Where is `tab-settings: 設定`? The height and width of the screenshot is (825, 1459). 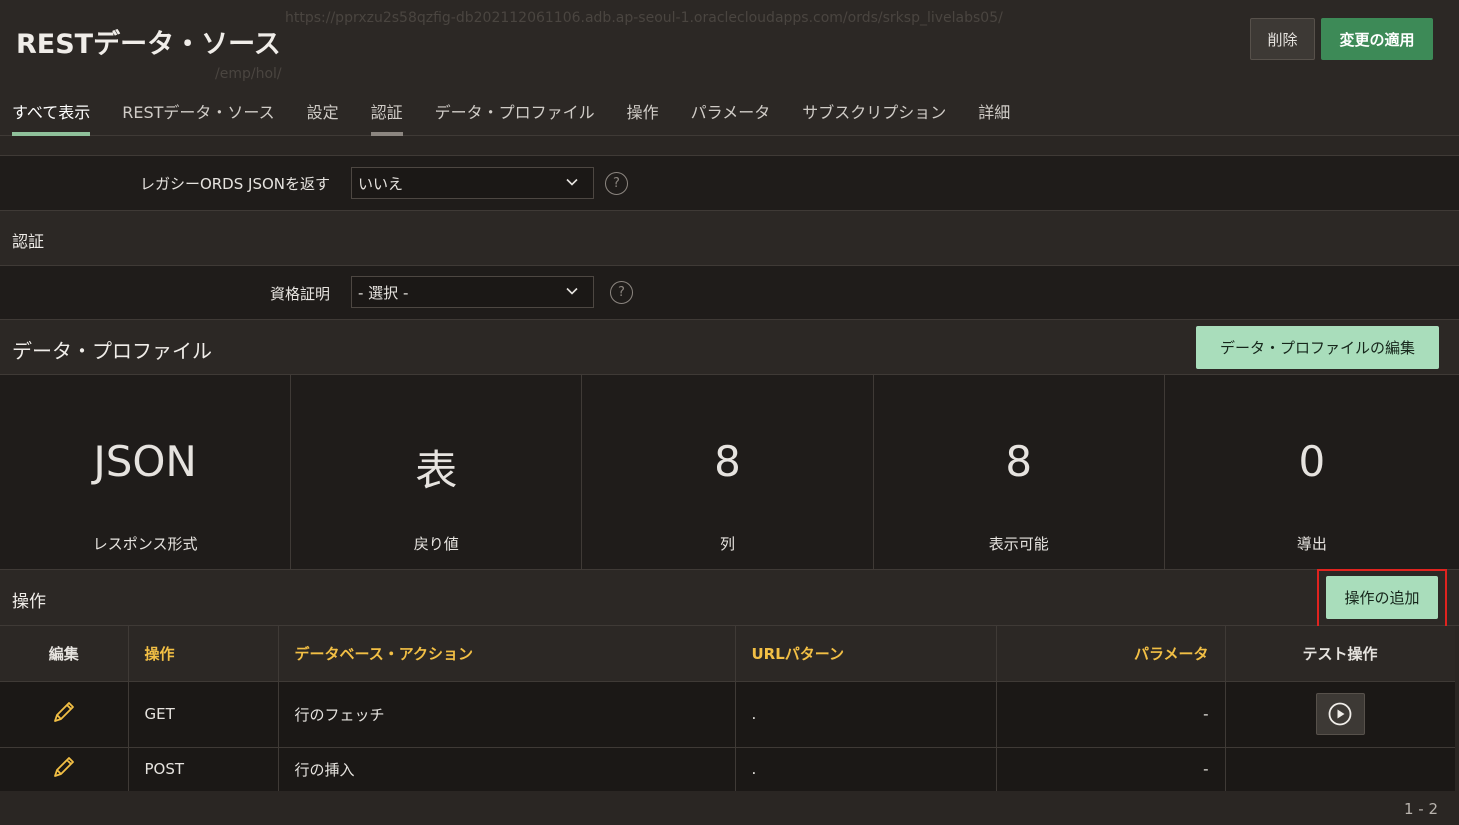 tab-settings: 設定 is located at coordinates (323, 111).